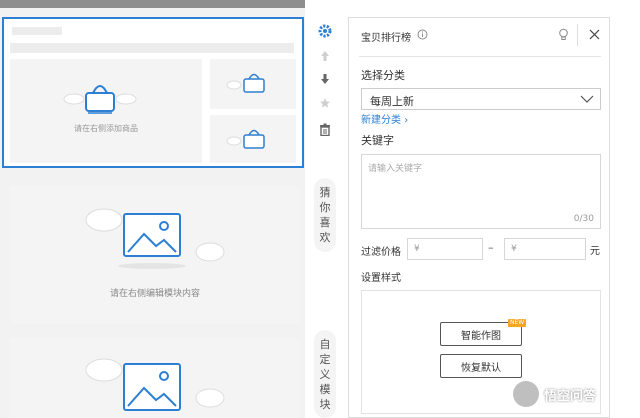 The height and width of the screenshot is (418, 640). Describe the element at coordinates (154, 294) in the screenshot. I see `edit-content-hint: 请在右侧编辑模块内容` at that location.